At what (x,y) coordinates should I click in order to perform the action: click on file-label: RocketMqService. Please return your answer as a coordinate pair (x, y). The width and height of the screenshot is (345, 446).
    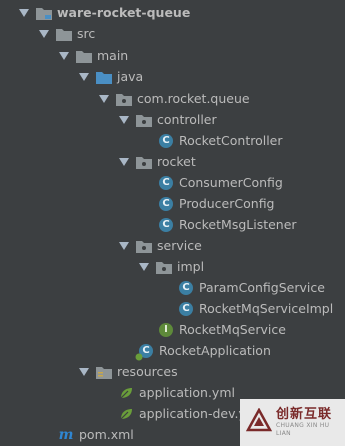
    Looking at the image, I should click on (232, 329).